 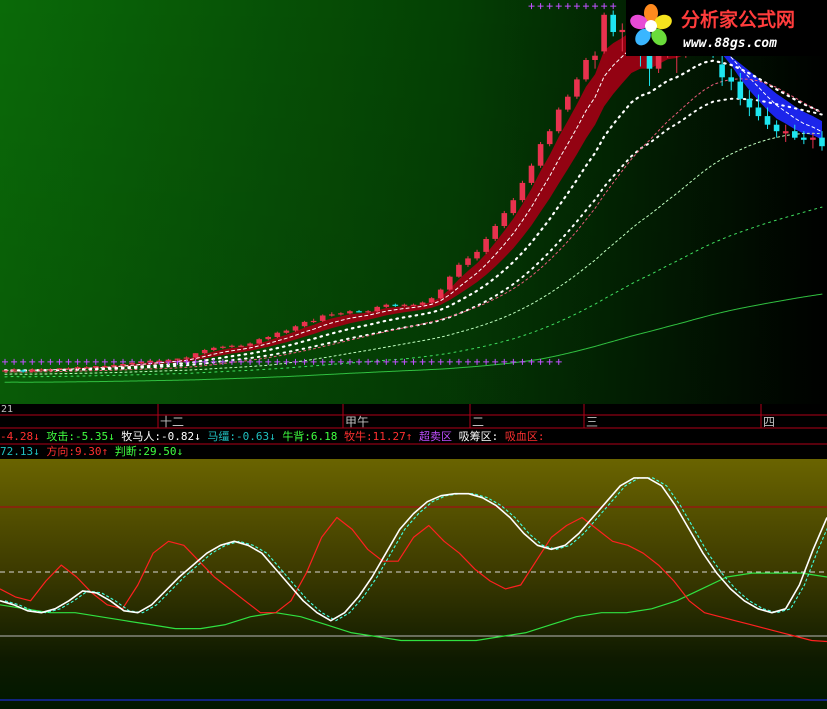 What do you see at coordinates (23, 436) in the screenshot?
I see `status-field: -4.28↓` at bounding box center [23, 436].